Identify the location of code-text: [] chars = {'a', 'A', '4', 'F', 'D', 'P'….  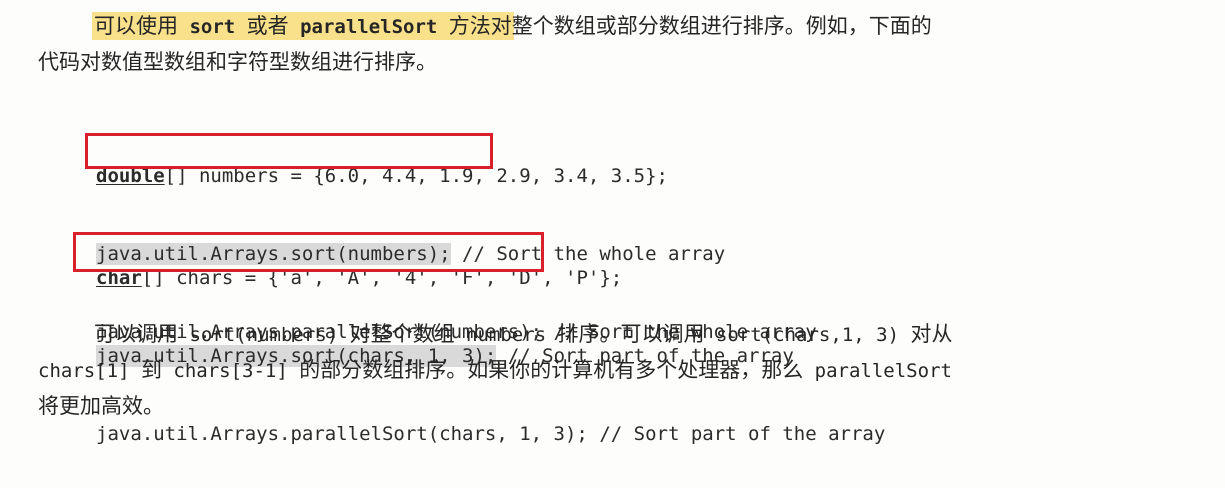
(382, 278).